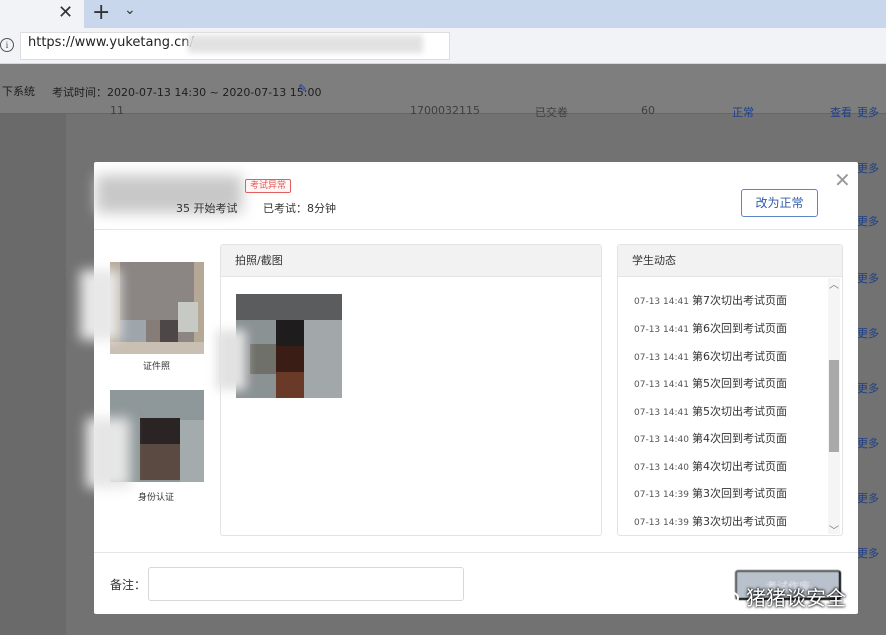 The width and height of the screenshot is (886, 635). I want to click on tab-bar: ✕ + ⌄, so click(443, 14).